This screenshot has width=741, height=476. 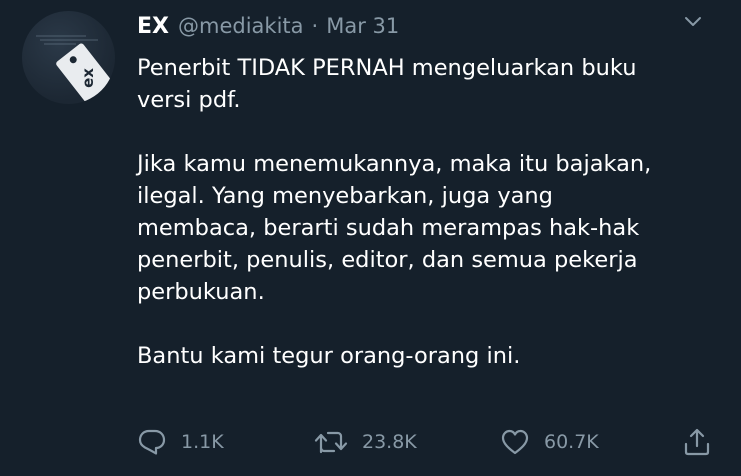 I want to click on logo-text: ex, so click(x=88, y=78).